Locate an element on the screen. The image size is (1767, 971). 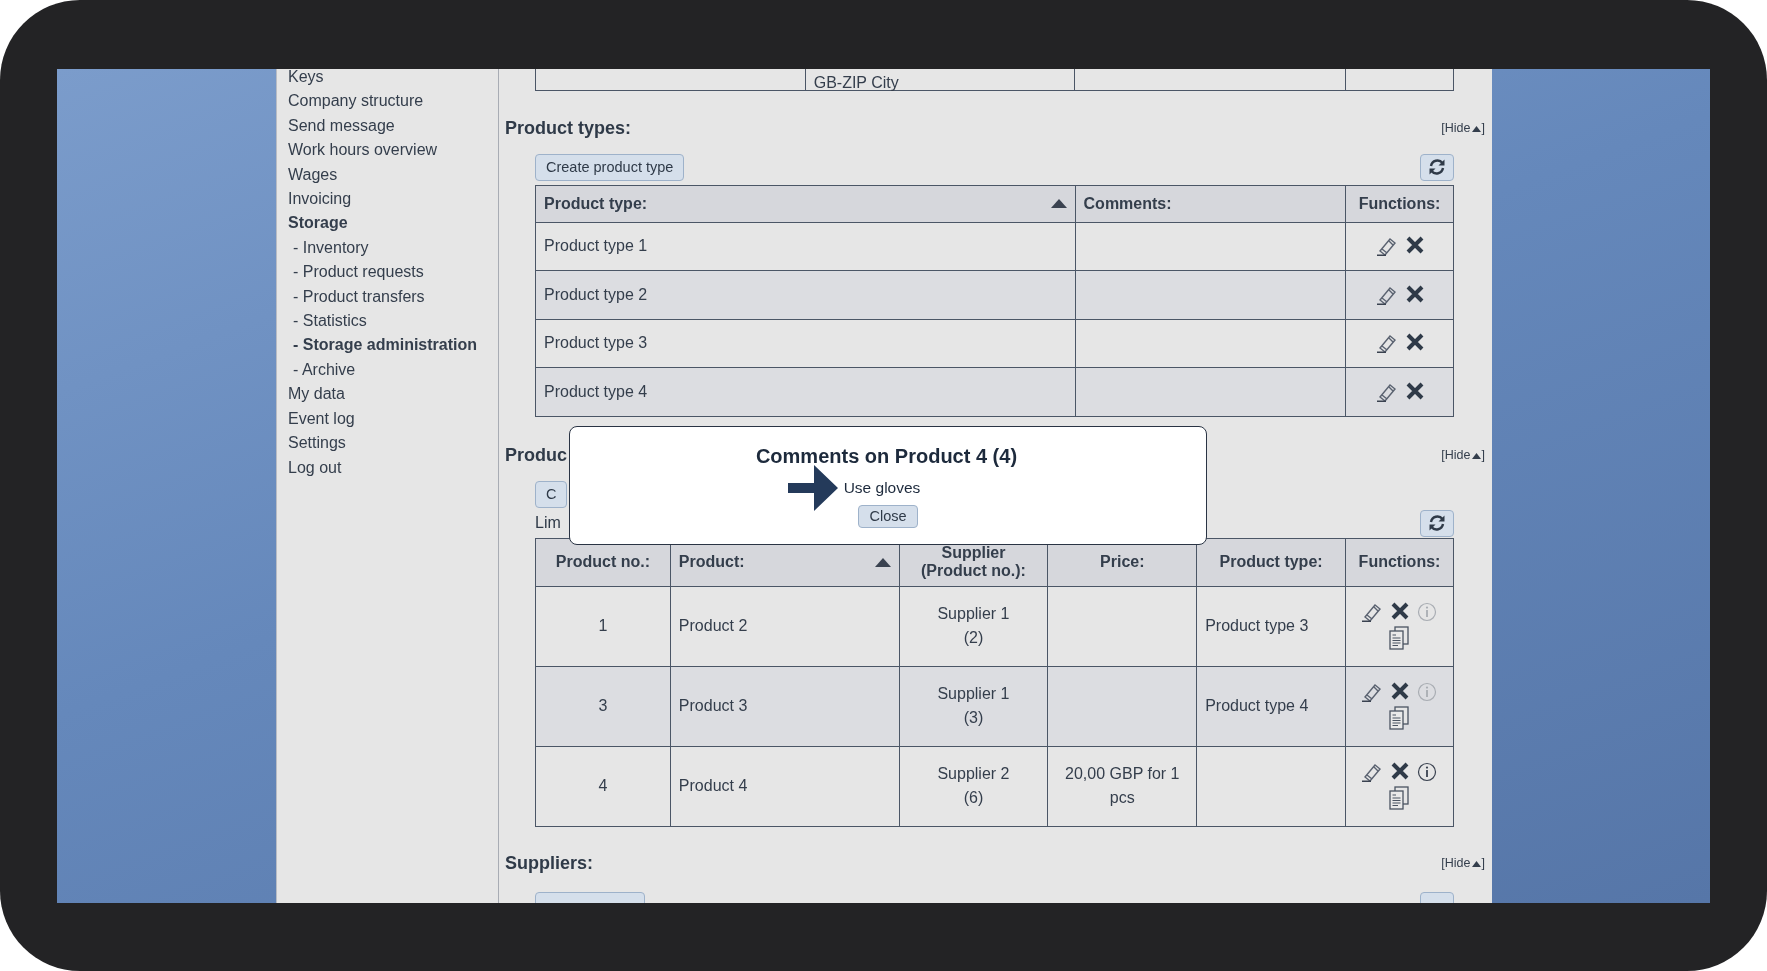
sidebar-item: - Product requests is located at coordinates (393, 272).